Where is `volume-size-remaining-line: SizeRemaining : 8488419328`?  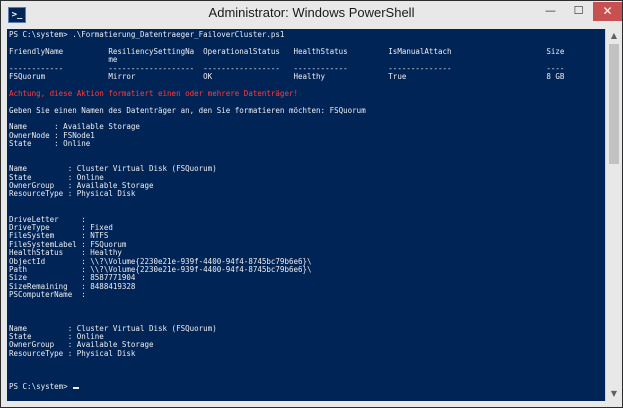 volume-size-remaining-line: SizeRemaining : 8488419328 is located at coordinates (72, 286).